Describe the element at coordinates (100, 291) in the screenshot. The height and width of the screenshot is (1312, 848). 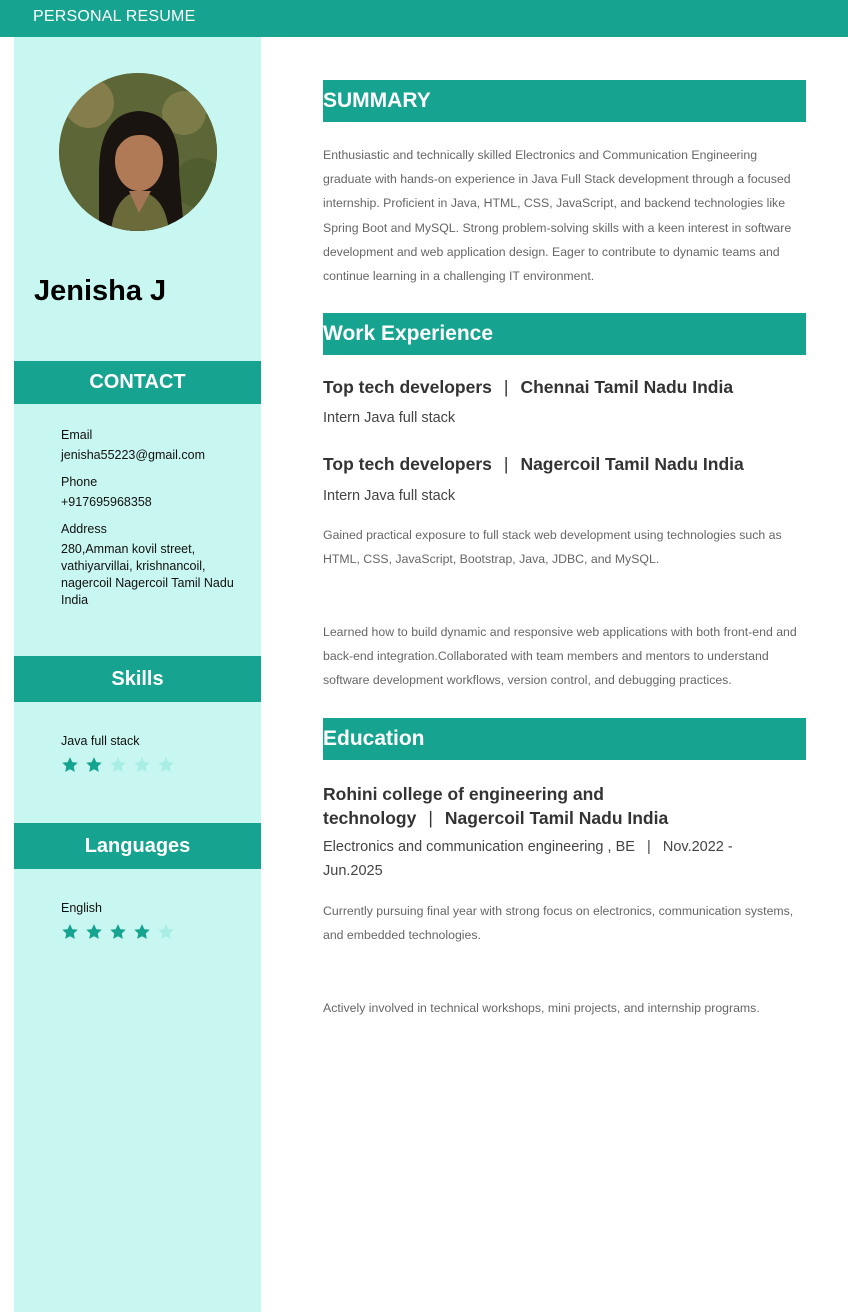
I see `profile-name: Jenisha J` at that location.